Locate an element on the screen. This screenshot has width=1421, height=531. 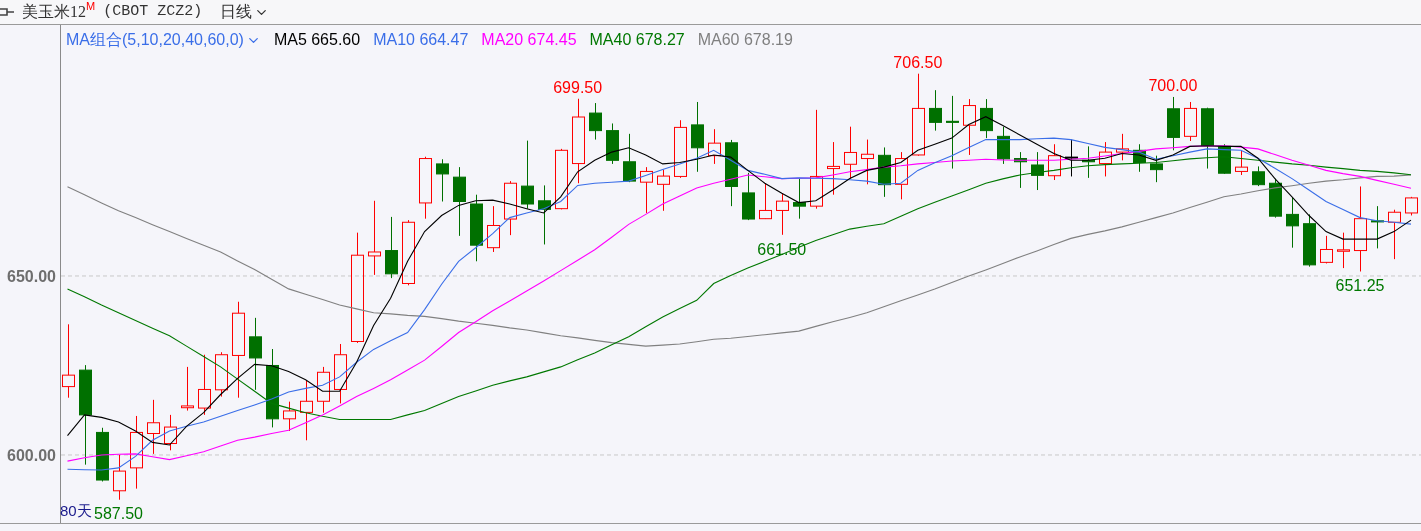
instrument-name: 美玉米12 is located at coordinates (54, 12).